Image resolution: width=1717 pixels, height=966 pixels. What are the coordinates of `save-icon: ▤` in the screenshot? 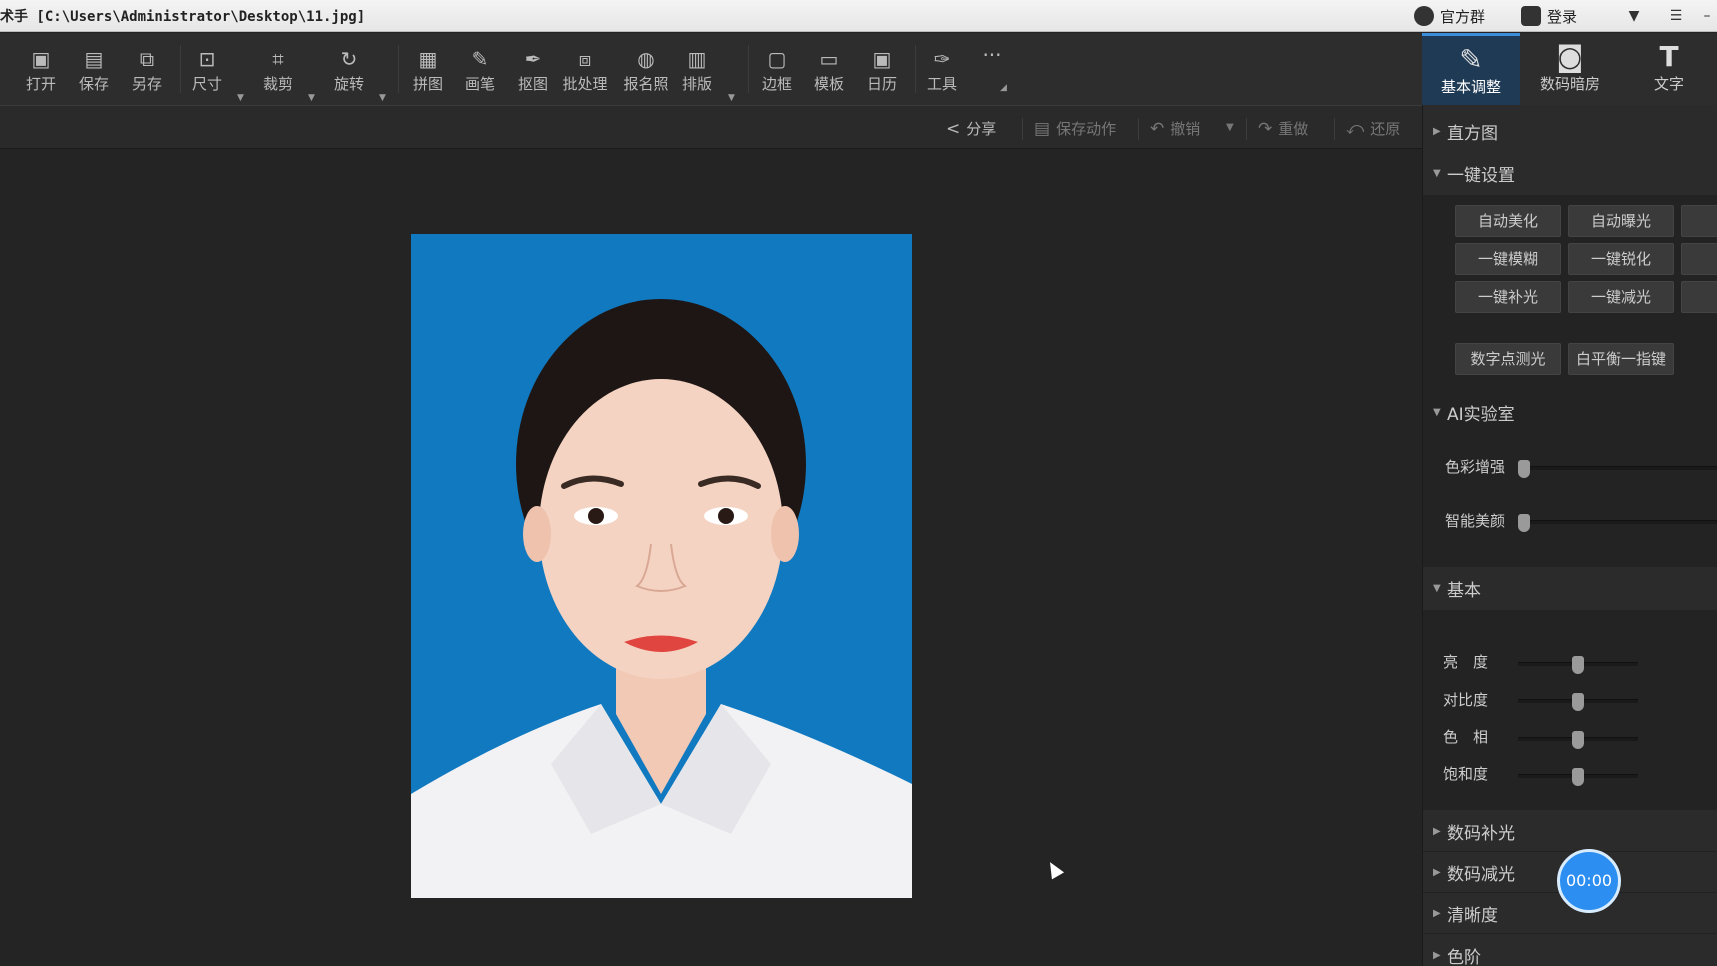 It's located at (94, 59).